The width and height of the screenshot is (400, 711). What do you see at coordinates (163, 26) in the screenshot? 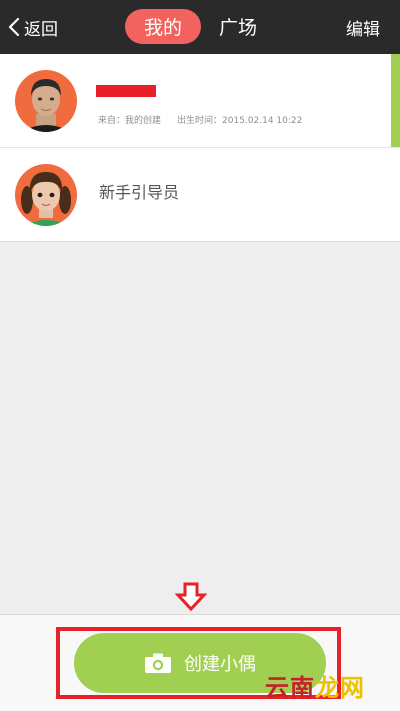
I see `tab-mine: 我的` at bounding box center [163, 26].